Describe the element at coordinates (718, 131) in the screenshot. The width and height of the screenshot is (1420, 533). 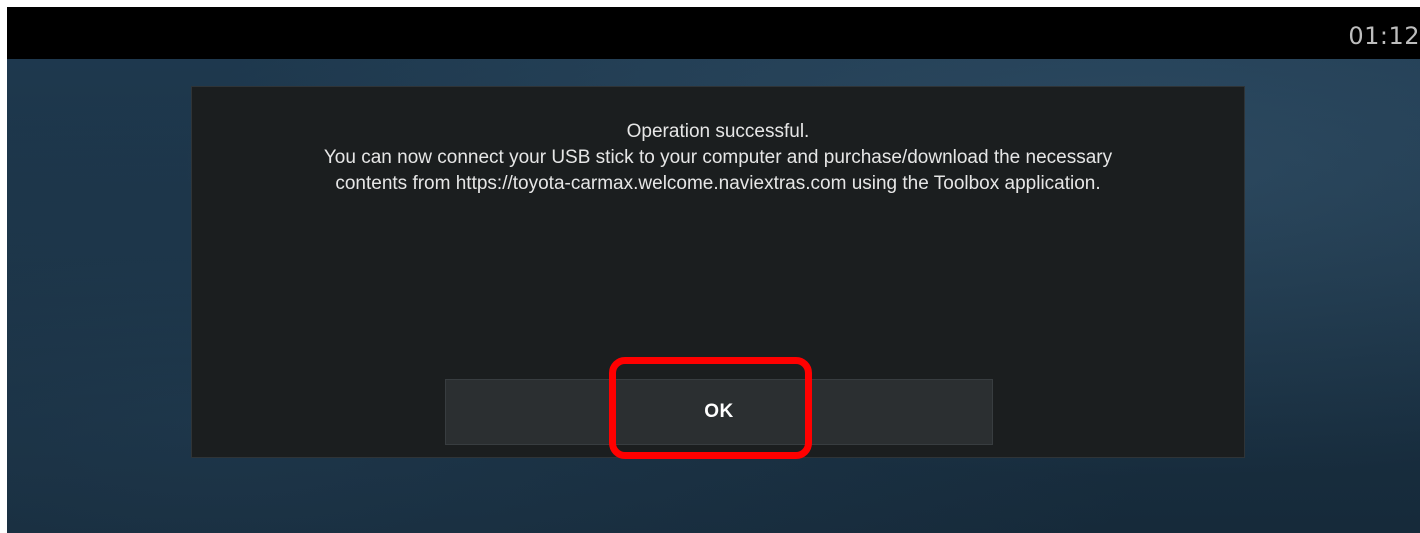
I see `message-line-title: Operation successful.` at that location.